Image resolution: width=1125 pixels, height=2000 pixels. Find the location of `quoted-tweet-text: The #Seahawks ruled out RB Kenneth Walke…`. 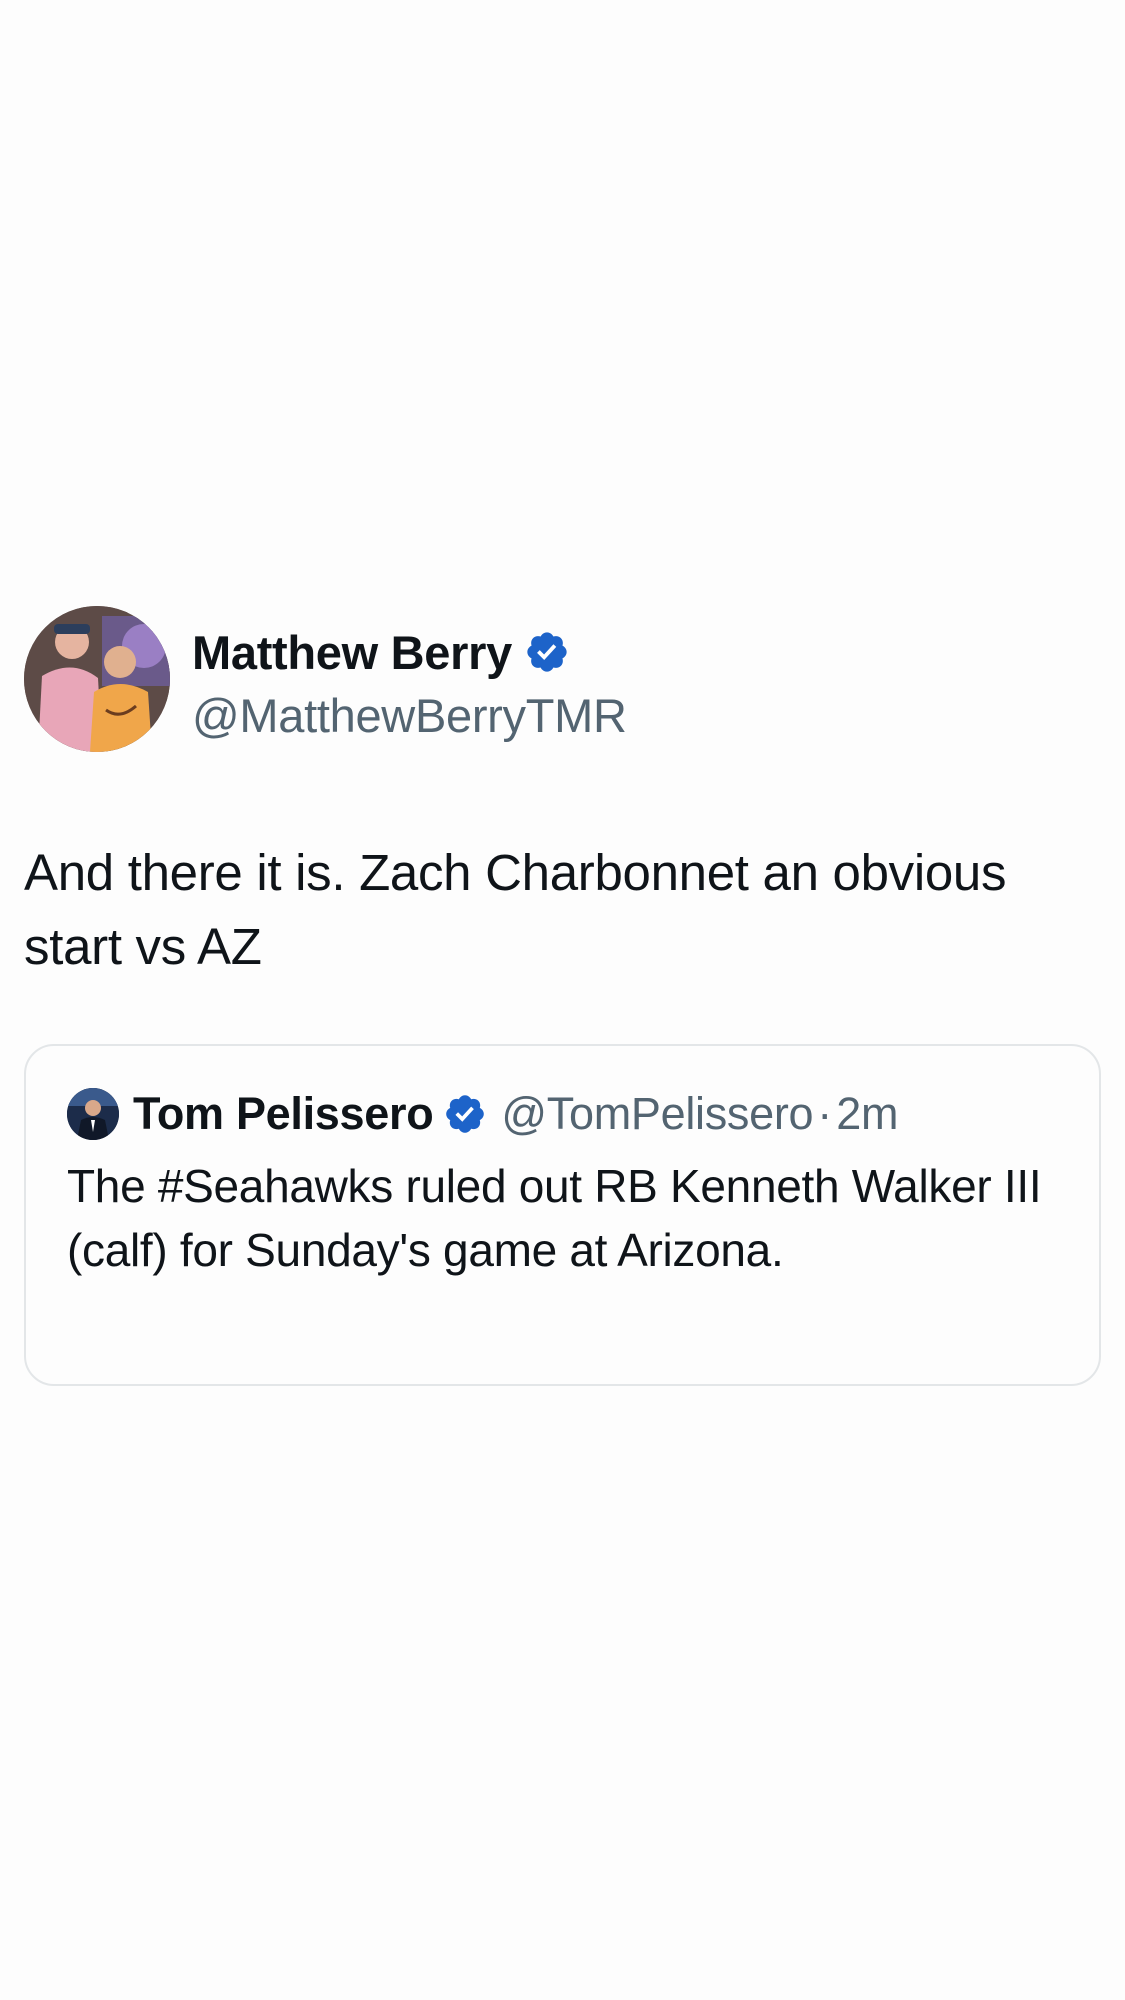

quoted-tweet-text: The #Seahawks ruled out RB Kenneth Walke… is located at coordinates (554, 1218).